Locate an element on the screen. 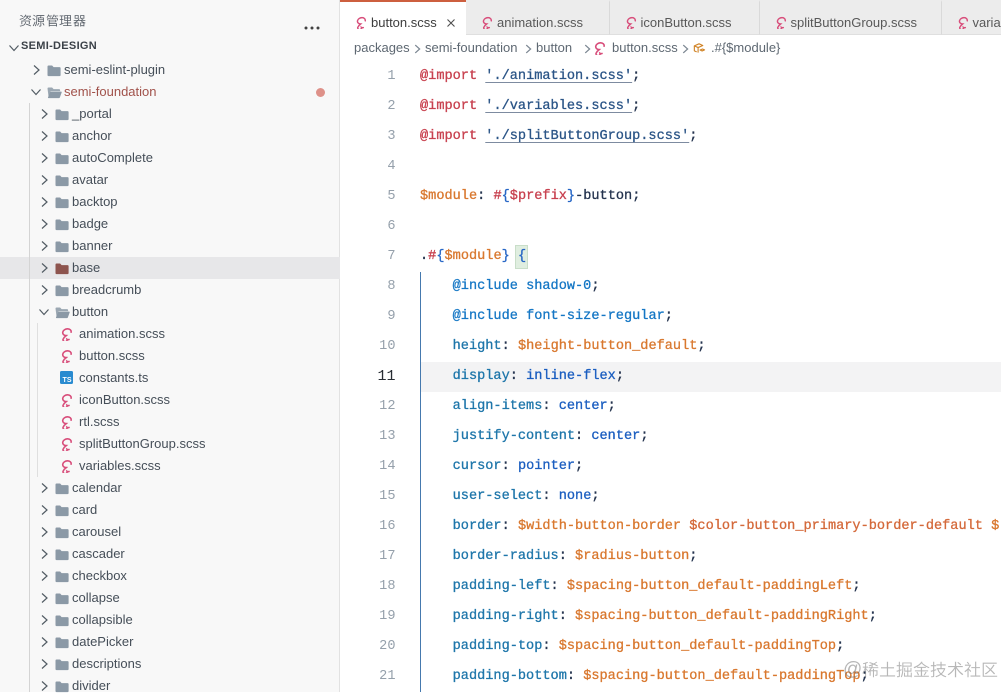 Image resolution: width=1001 pixels, height=699 pixels. svg-text: TS is located at coordinates (67, 380).